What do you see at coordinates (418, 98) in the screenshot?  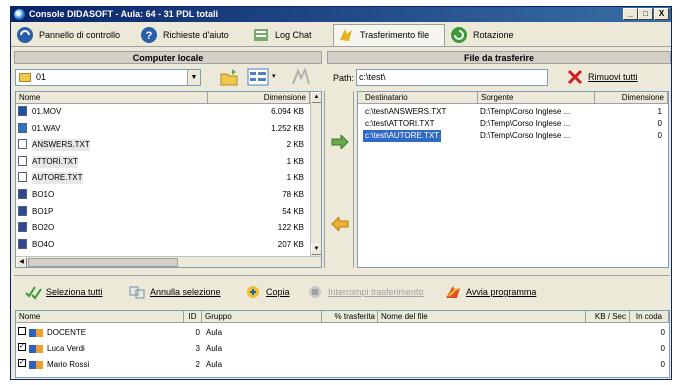 I see `col-destination-header: Destinatario` at bounding box center [418, 98].